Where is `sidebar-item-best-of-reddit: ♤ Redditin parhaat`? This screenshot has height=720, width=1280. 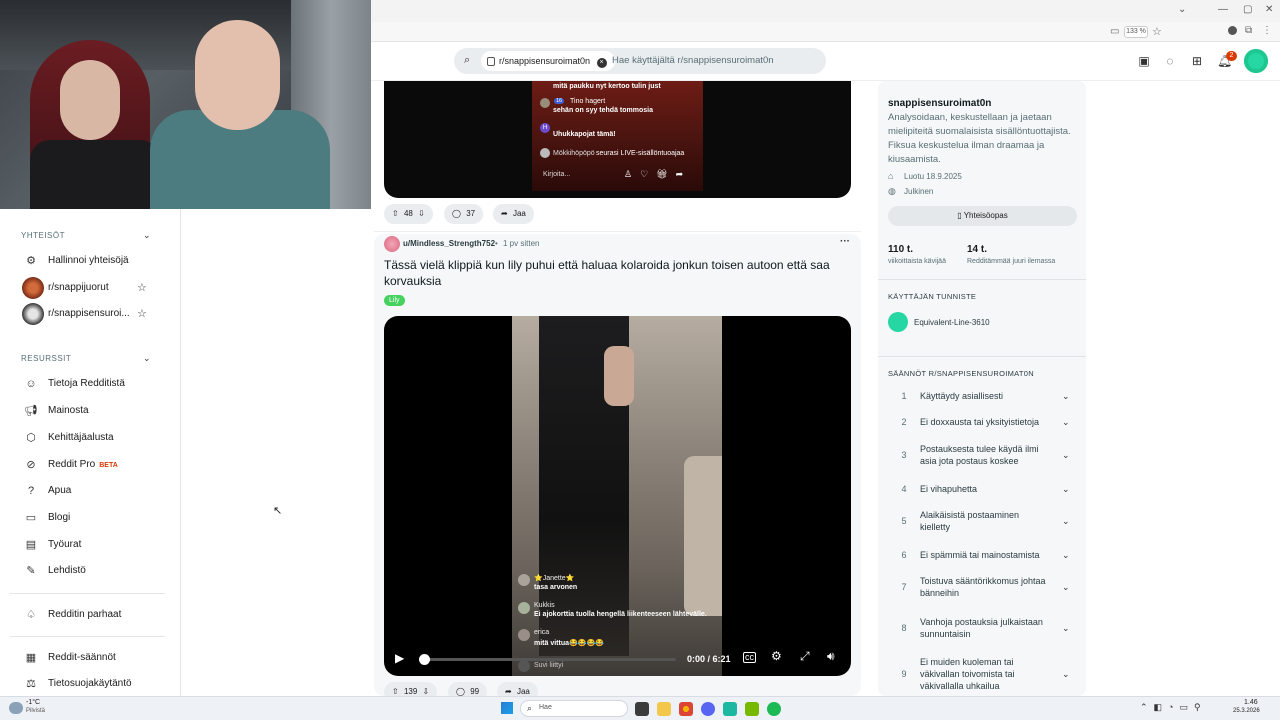 sidebar-item-best-of-reddit: ♤ Redditin parhaat is located at coordinates (95, 615).